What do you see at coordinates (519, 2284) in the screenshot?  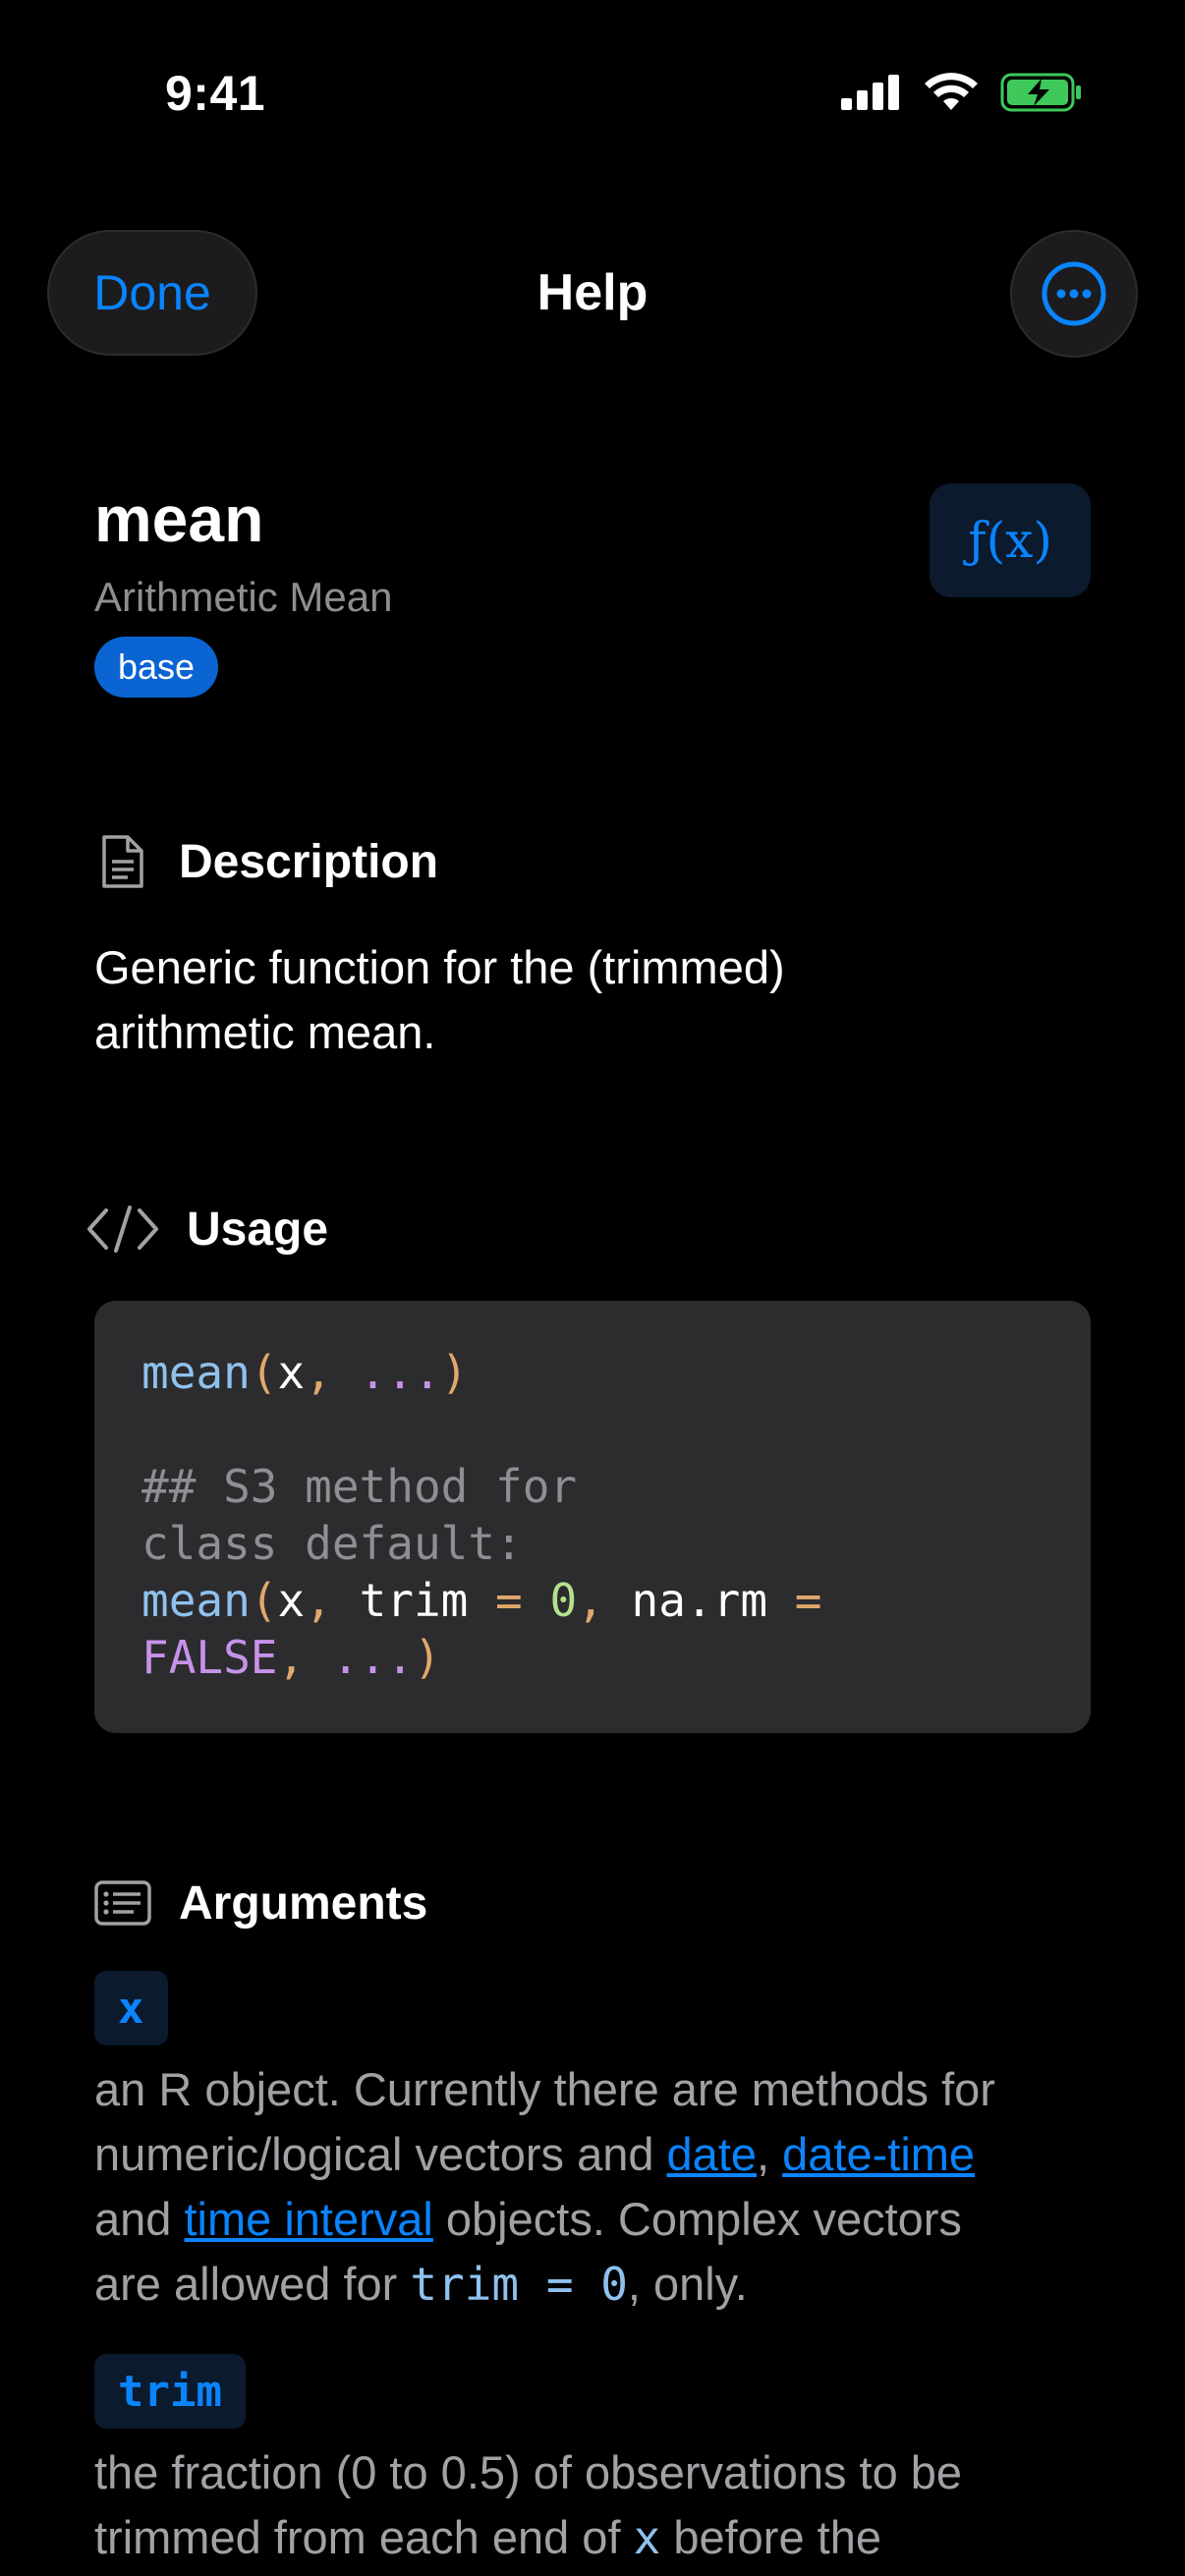 I see `inline-code: trim = 0` at bounding box center [519, 2284].